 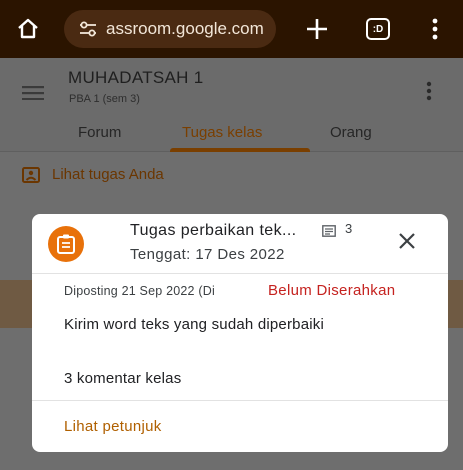 I want to click on tab-switcher-icon: :D, so click(x=378, y=29).